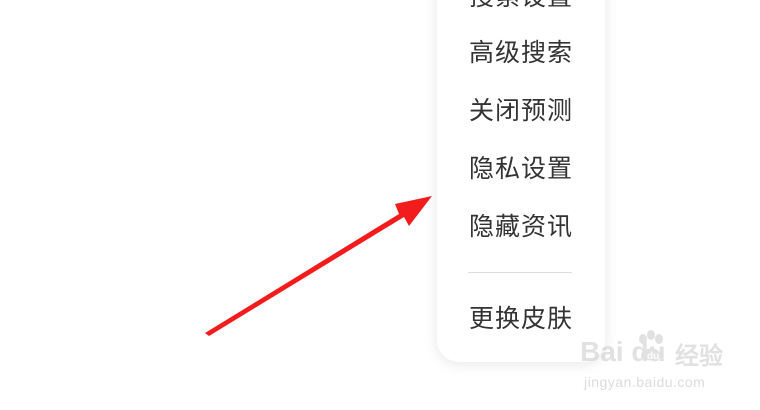 Image resolution: width=760 pixels, height=410 pixels. Describe the element at coordinates (651, 346) in the screenshot. I see `paw-icon: du` at that location.